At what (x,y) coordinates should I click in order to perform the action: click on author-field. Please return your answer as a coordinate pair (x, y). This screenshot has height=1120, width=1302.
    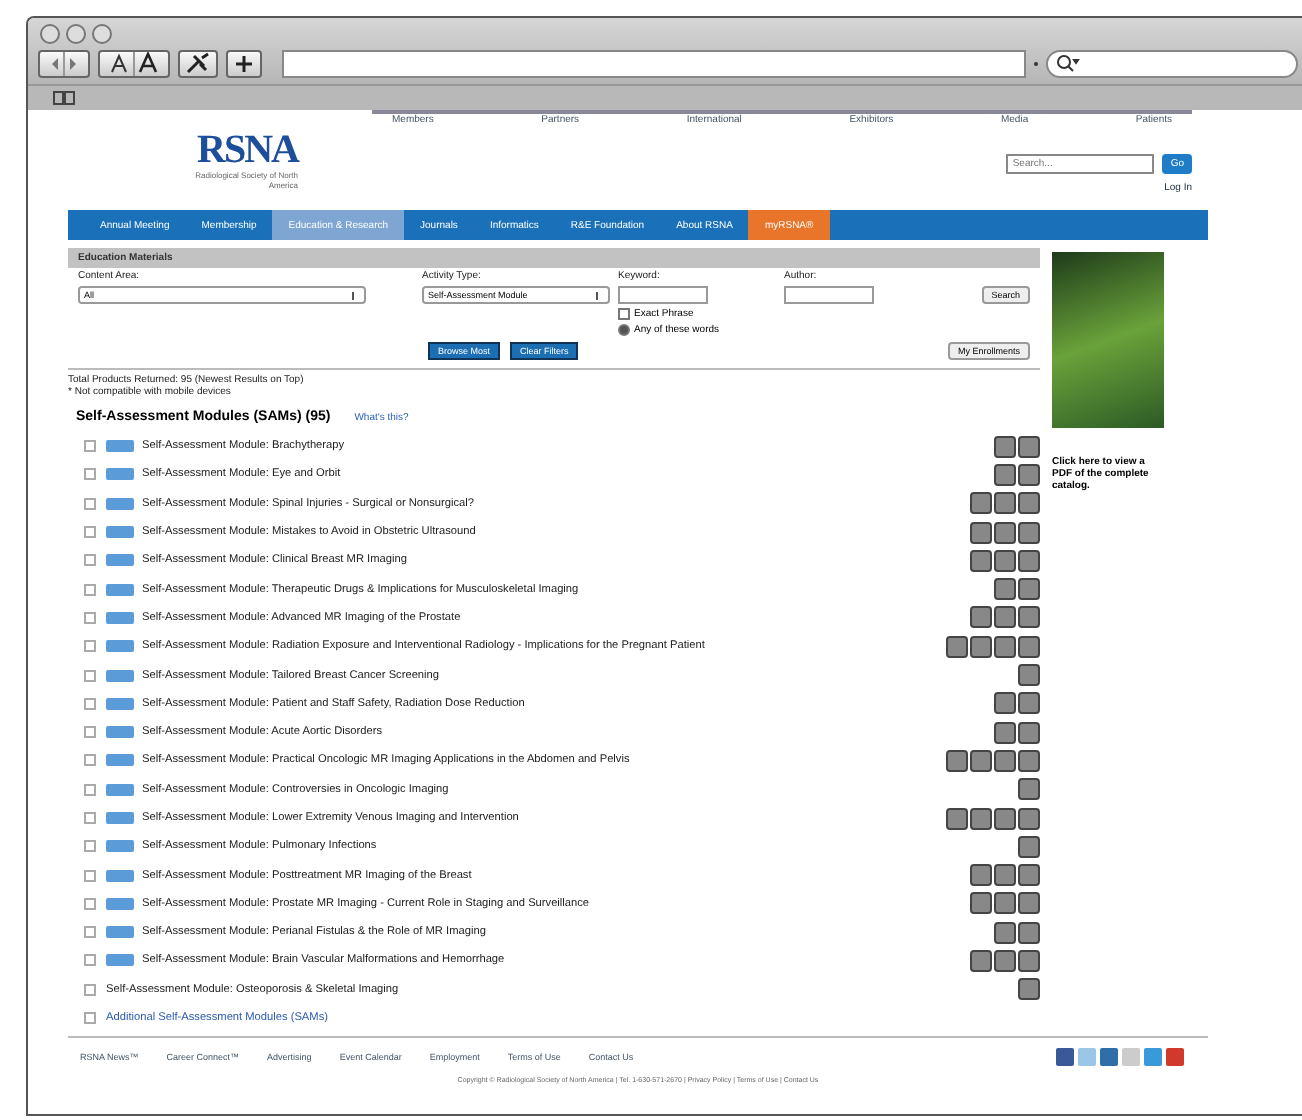
    Looking at the image, I should click on (829, 295).